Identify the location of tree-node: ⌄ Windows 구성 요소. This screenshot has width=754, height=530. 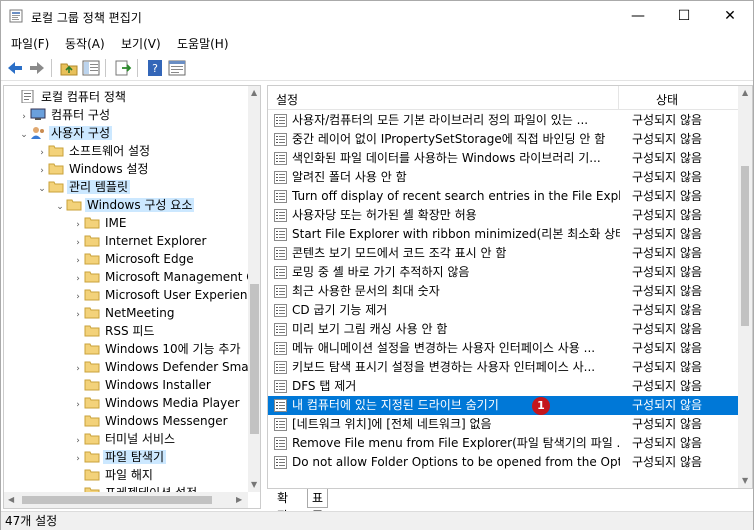
(124, 206).